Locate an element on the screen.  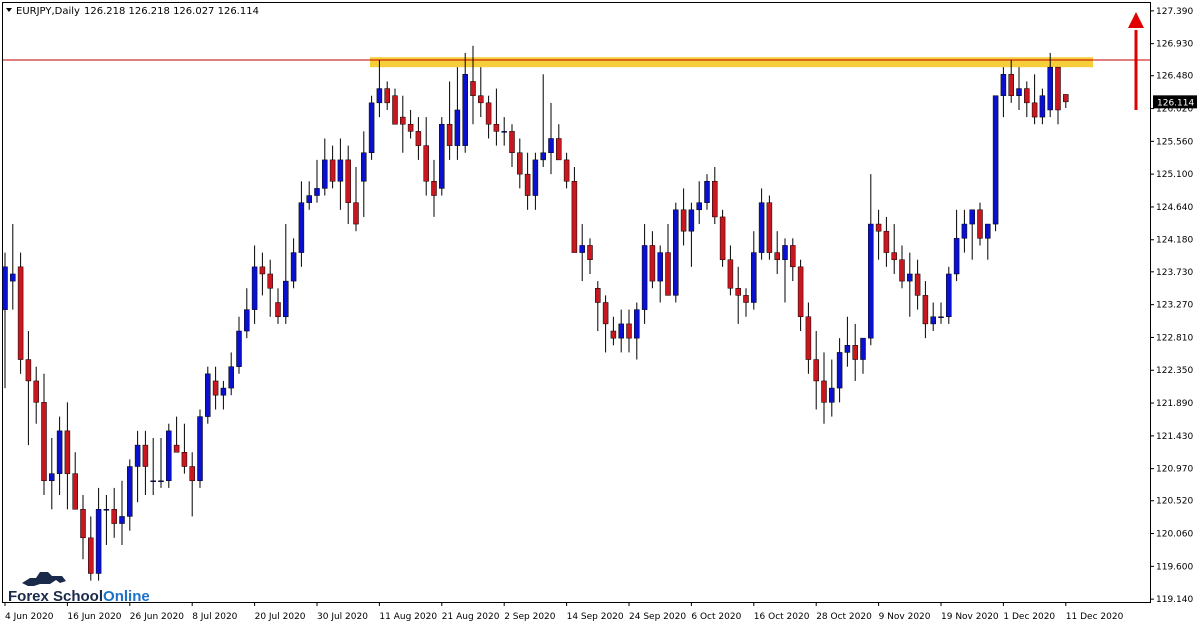
x-tick-label: 16 Oct 2020 is located at coordinates (782, 617).